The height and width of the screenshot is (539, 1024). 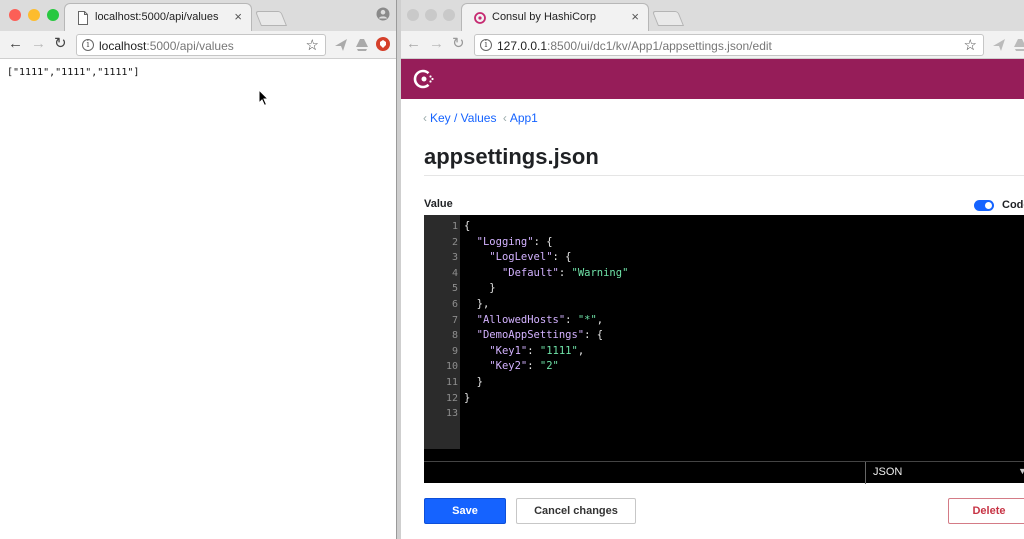 What do you see at coordinates (712, 79) in the screenshot?
I see `consul-header` at bounding box center [712, 79].